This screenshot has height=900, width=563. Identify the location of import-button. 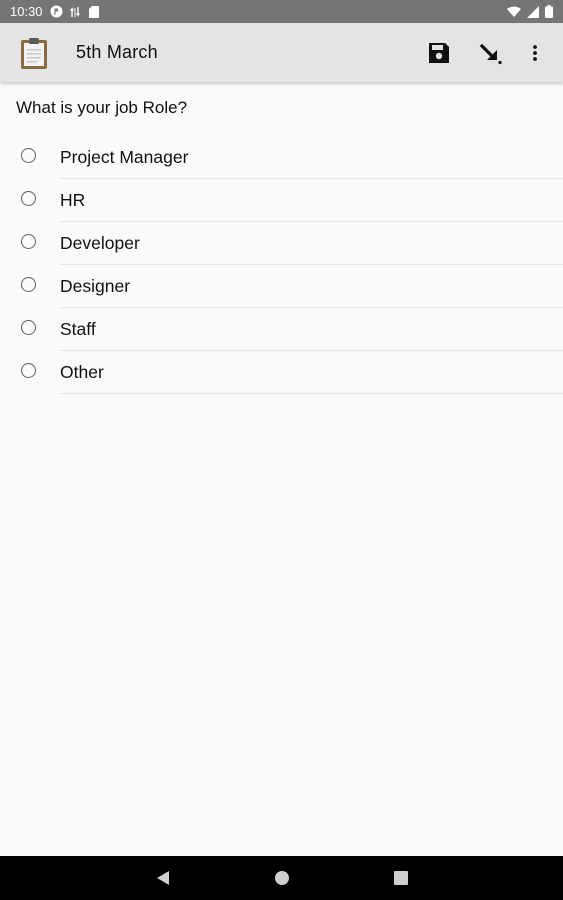
(491, 53).